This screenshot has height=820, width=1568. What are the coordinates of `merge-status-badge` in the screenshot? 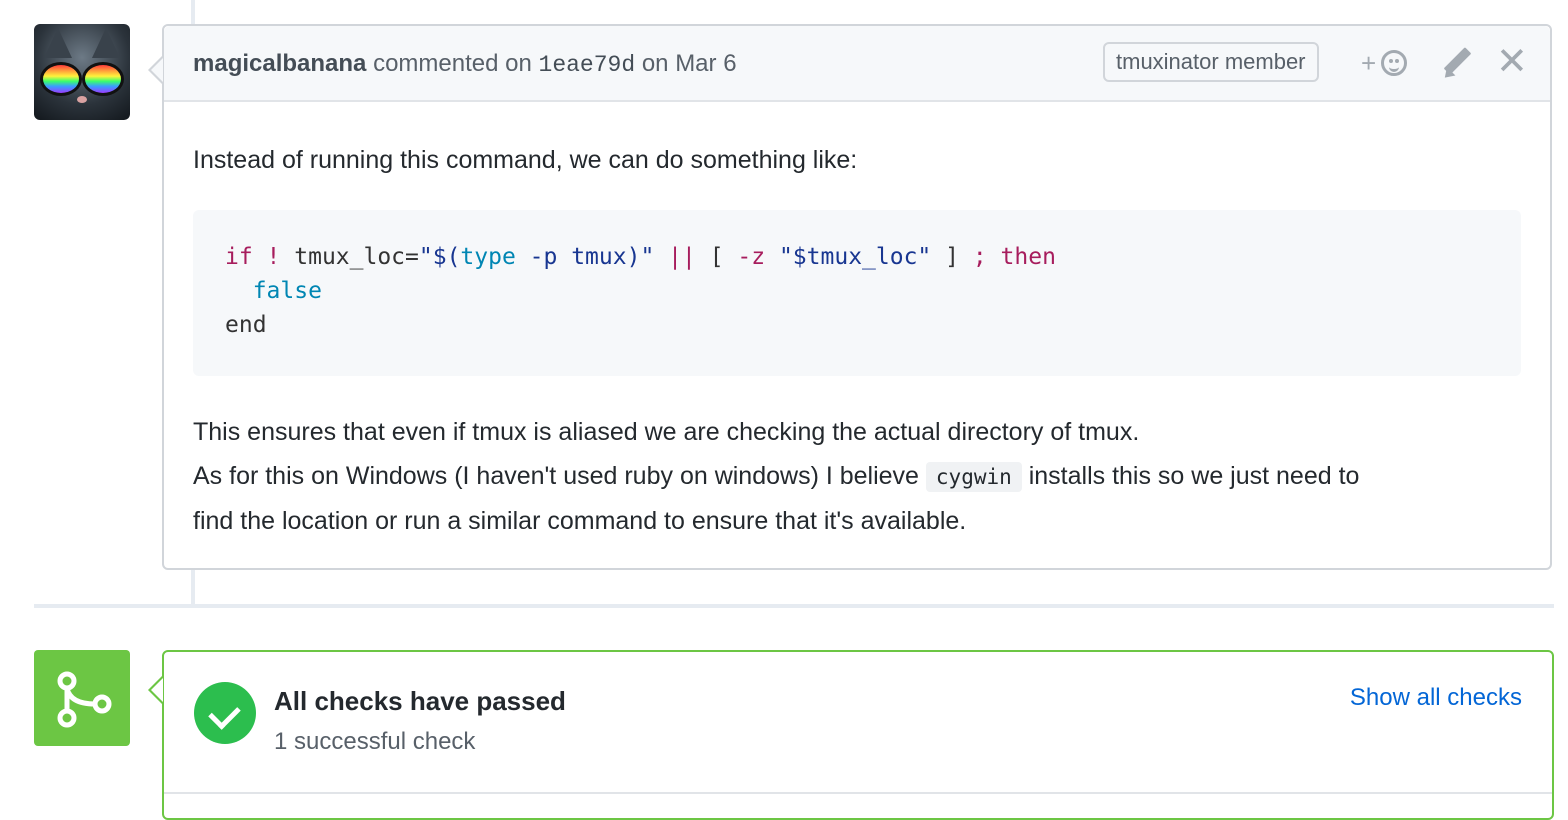 It's located at (82, 698).